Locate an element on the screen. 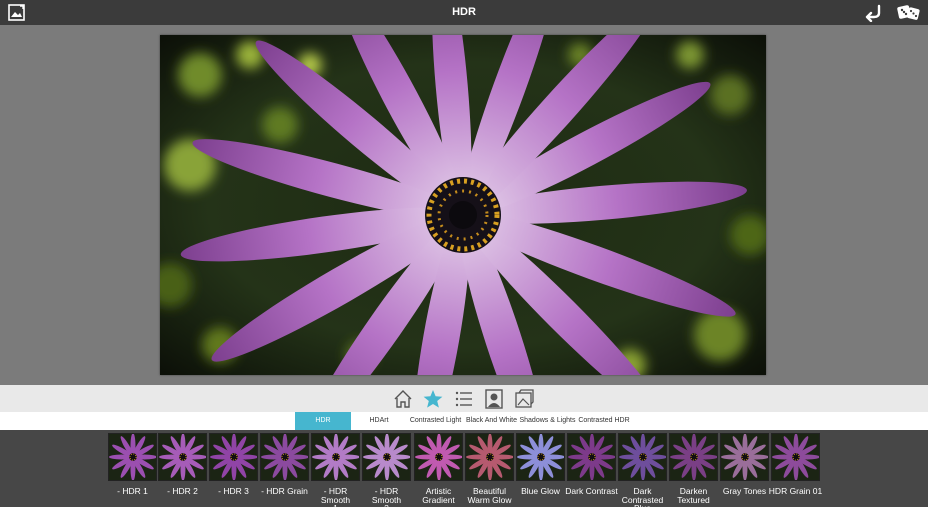 This screenshot has width=928, height=507. frame-icon is located at coordinates (524, 399).